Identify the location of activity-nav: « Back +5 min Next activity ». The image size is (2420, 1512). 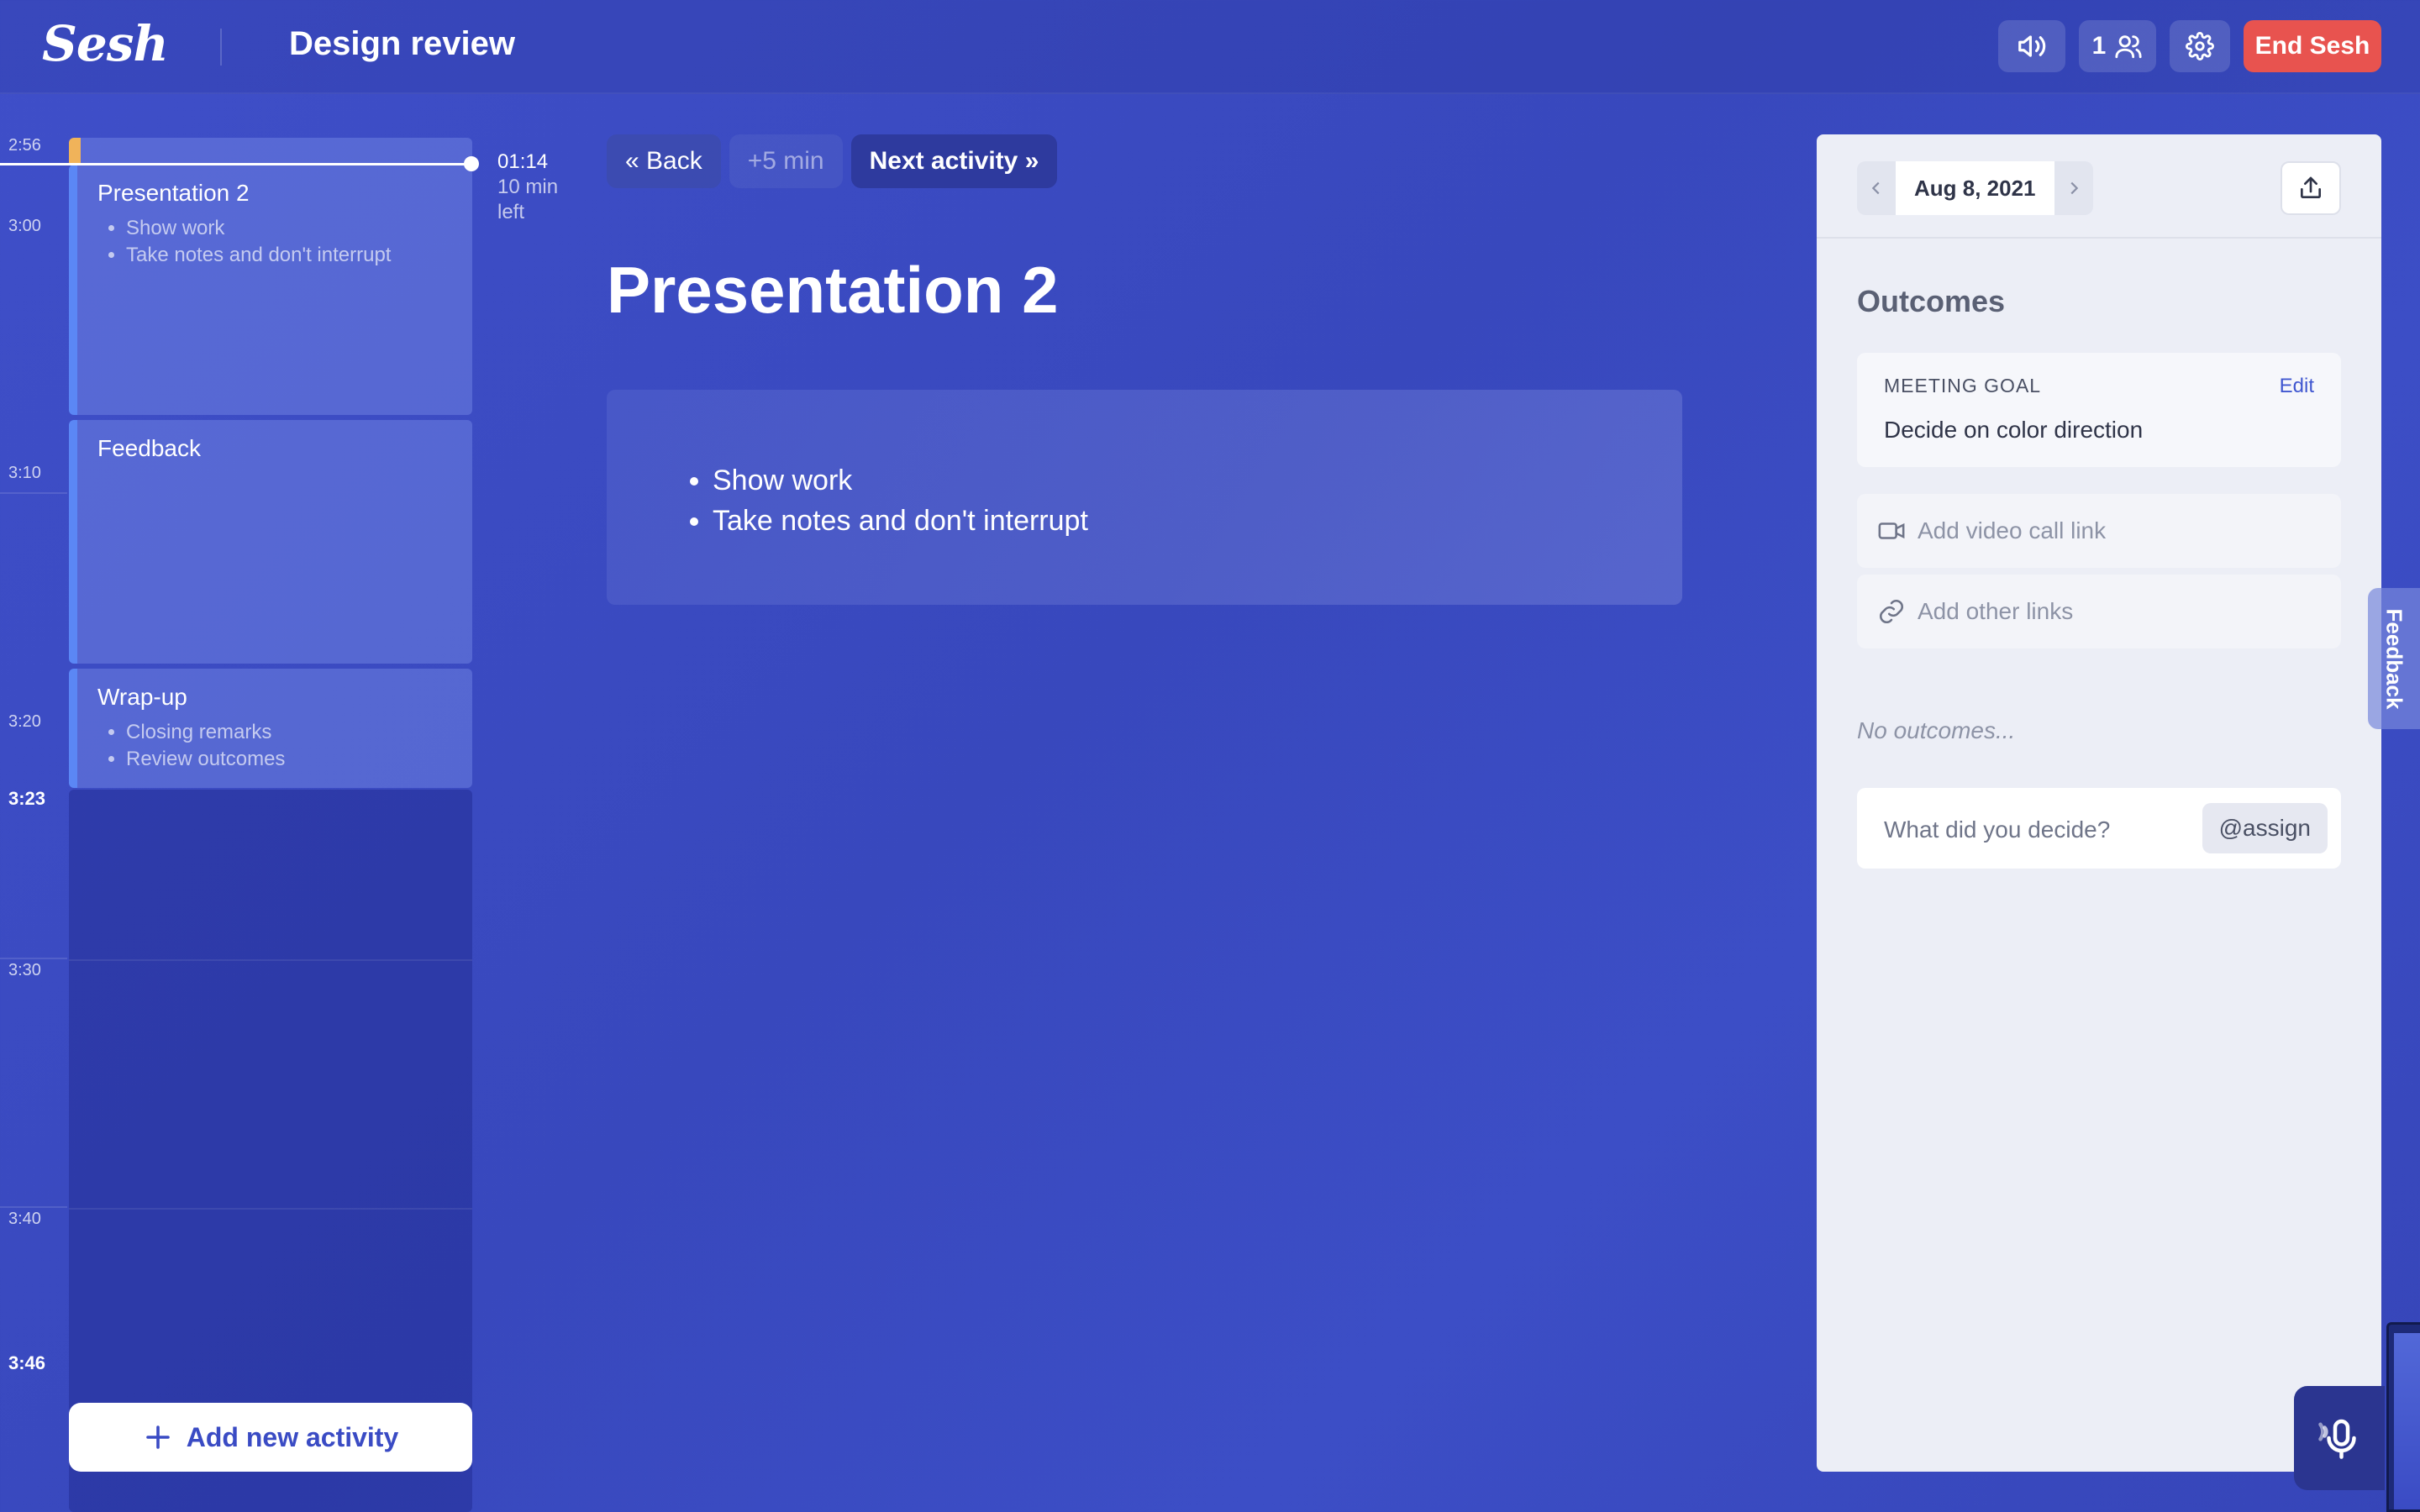
(832, 161).